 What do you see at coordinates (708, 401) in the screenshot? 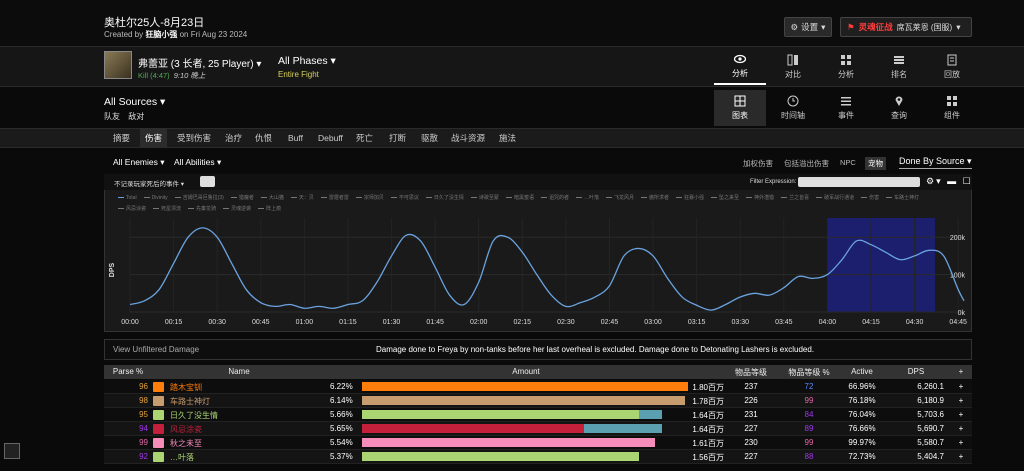
I see `amount-value: 1.78百万` at bounding box center [708, 401].